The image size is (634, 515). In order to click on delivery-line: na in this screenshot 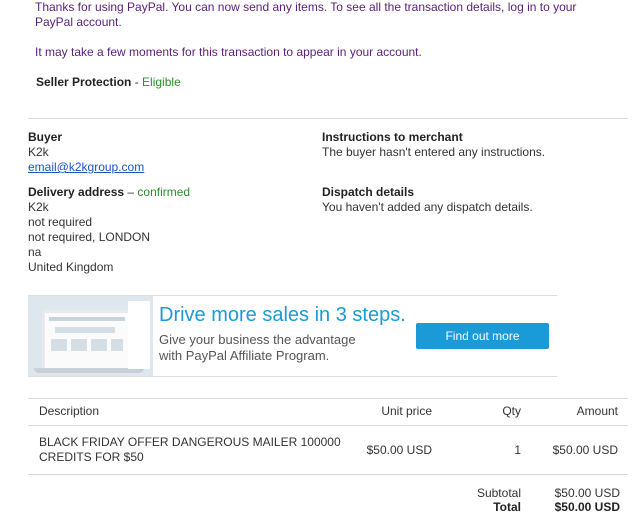, I will do `click(35, 252)`.